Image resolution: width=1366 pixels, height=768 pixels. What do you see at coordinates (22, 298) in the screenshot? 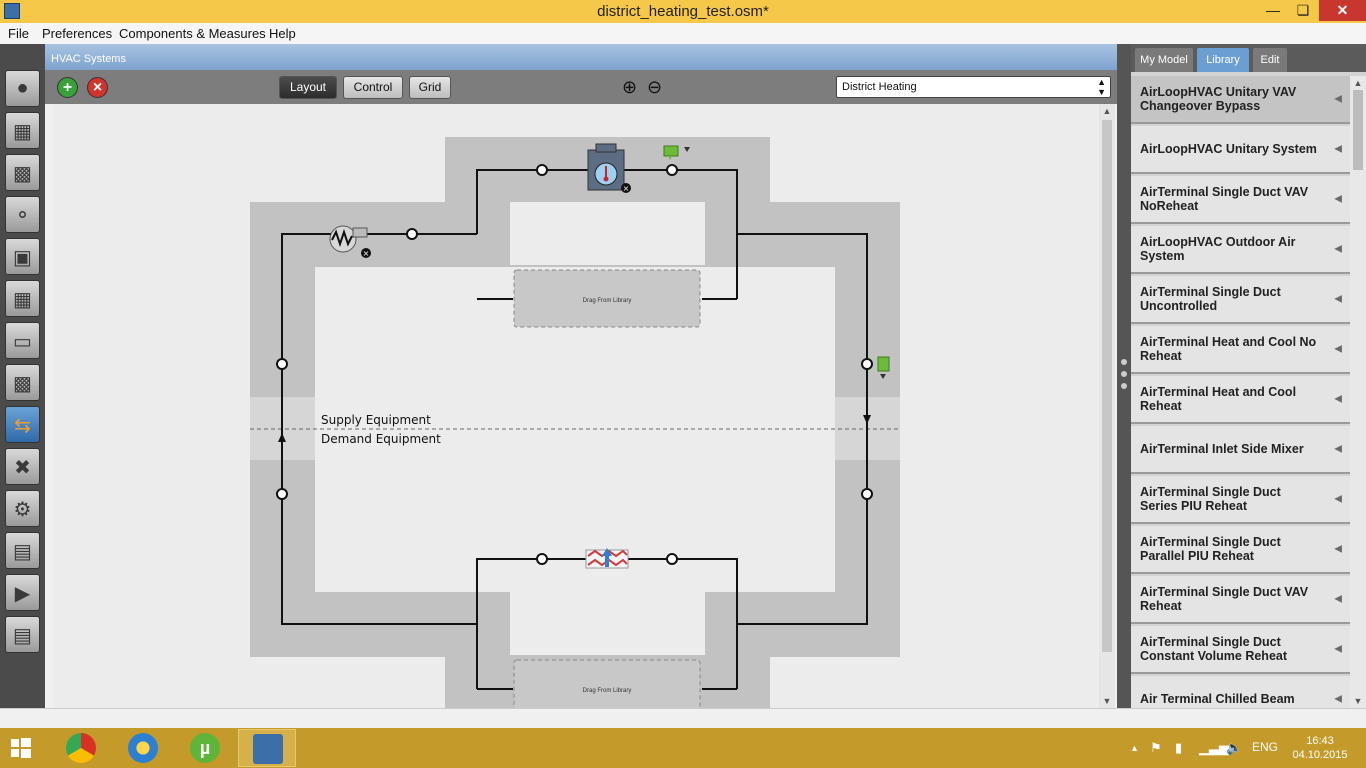
I see `geometry-tab: ▦` at bounding box center [22, 298].